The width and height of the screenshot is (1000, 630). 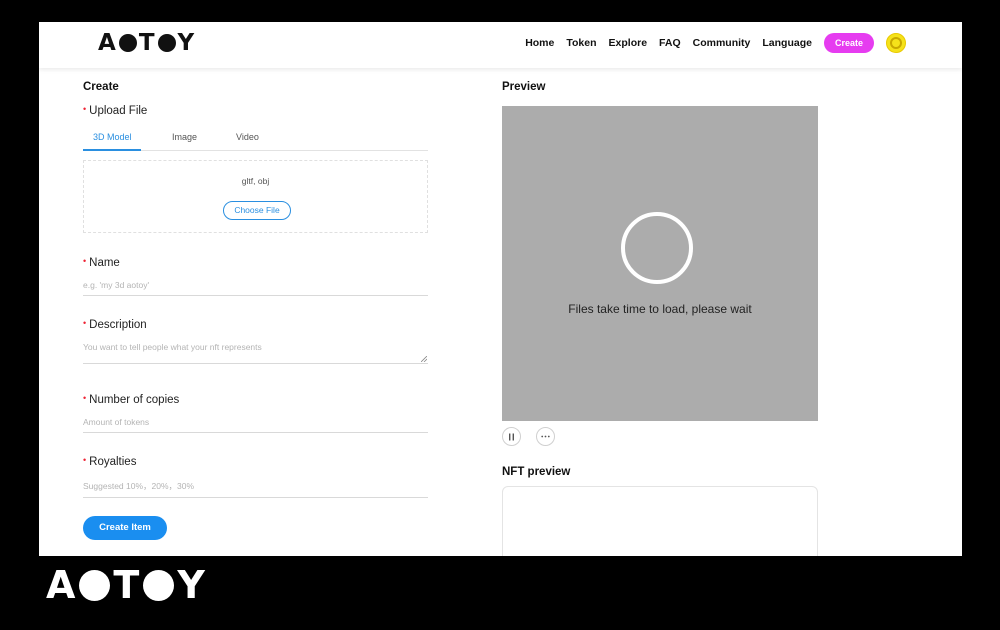 I want to click on tab-image: Image, so click(x=184, y=137).